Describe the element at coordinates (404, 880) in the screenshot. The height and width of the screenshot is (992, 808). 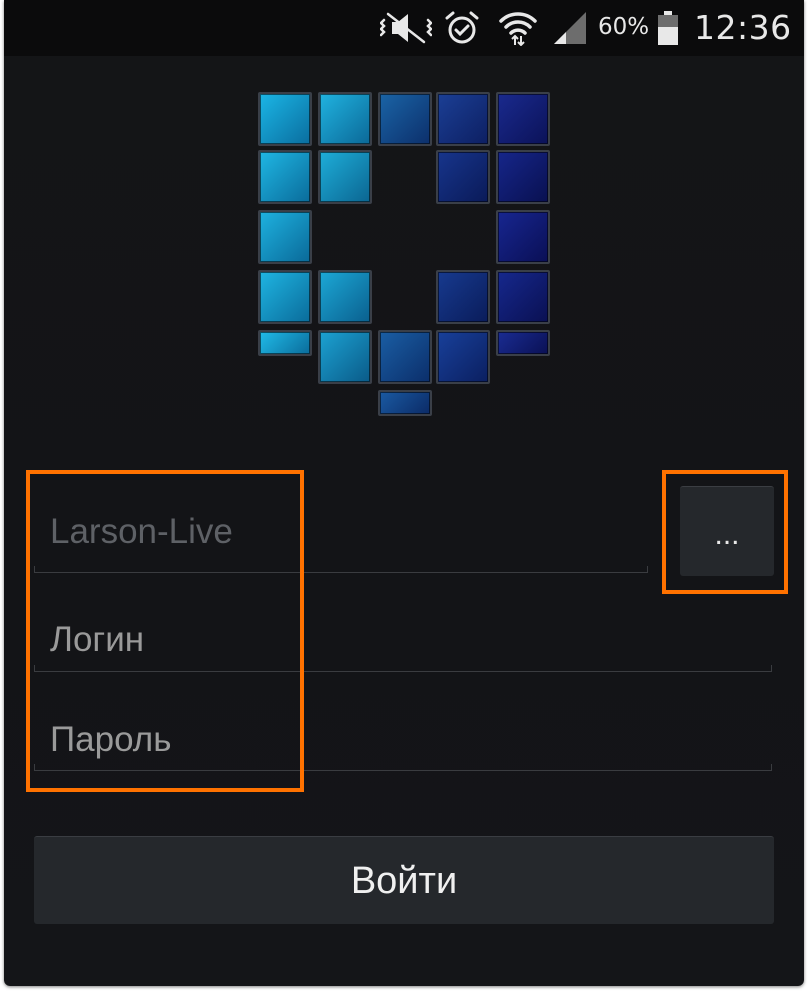
I see `login-button: Войти` at that location.